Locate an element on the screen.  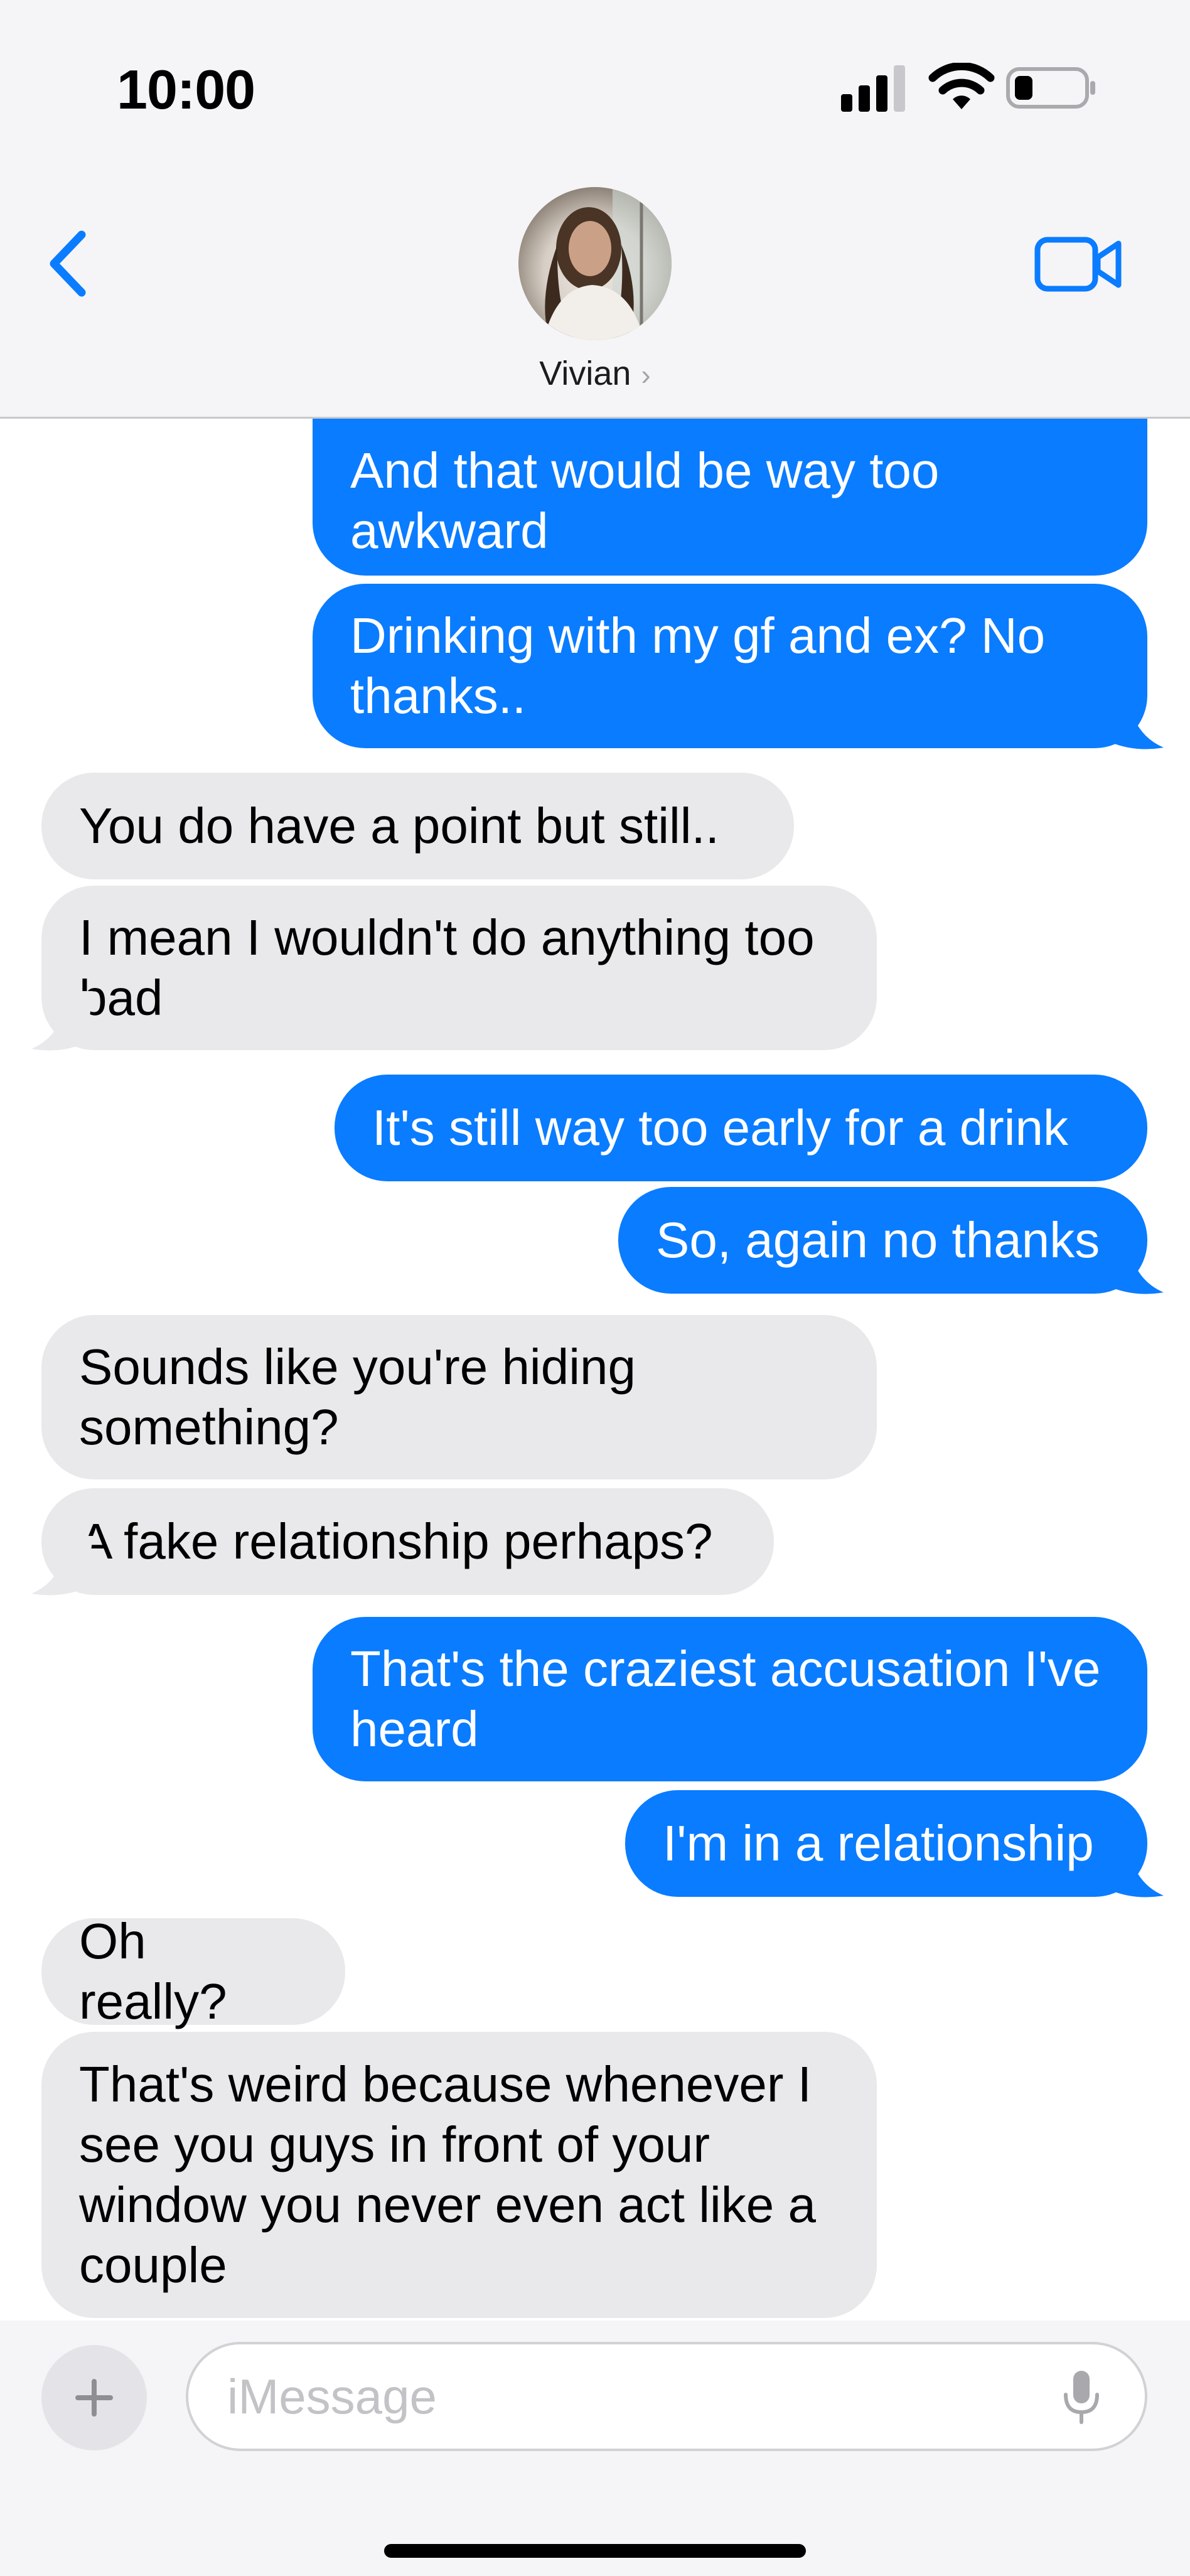
message-bubble-received: Oh really? is located at coordinates (193, 1971).